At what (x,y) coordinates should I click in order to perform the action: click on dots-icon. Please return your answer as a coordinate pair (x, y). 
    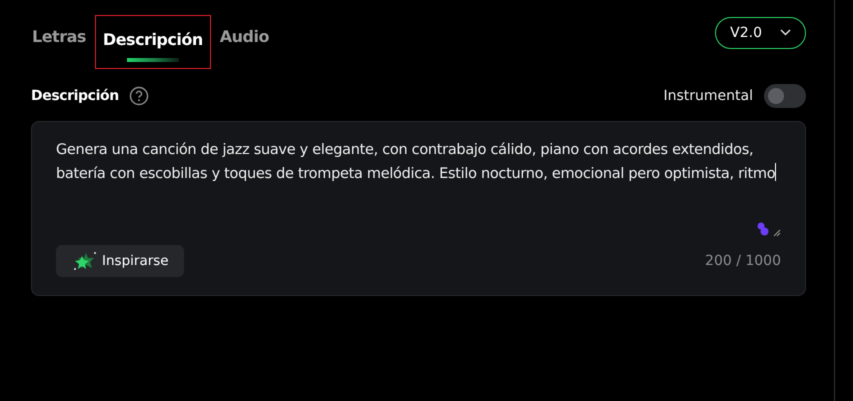
    Looking at the image, I should click on (763, 229).